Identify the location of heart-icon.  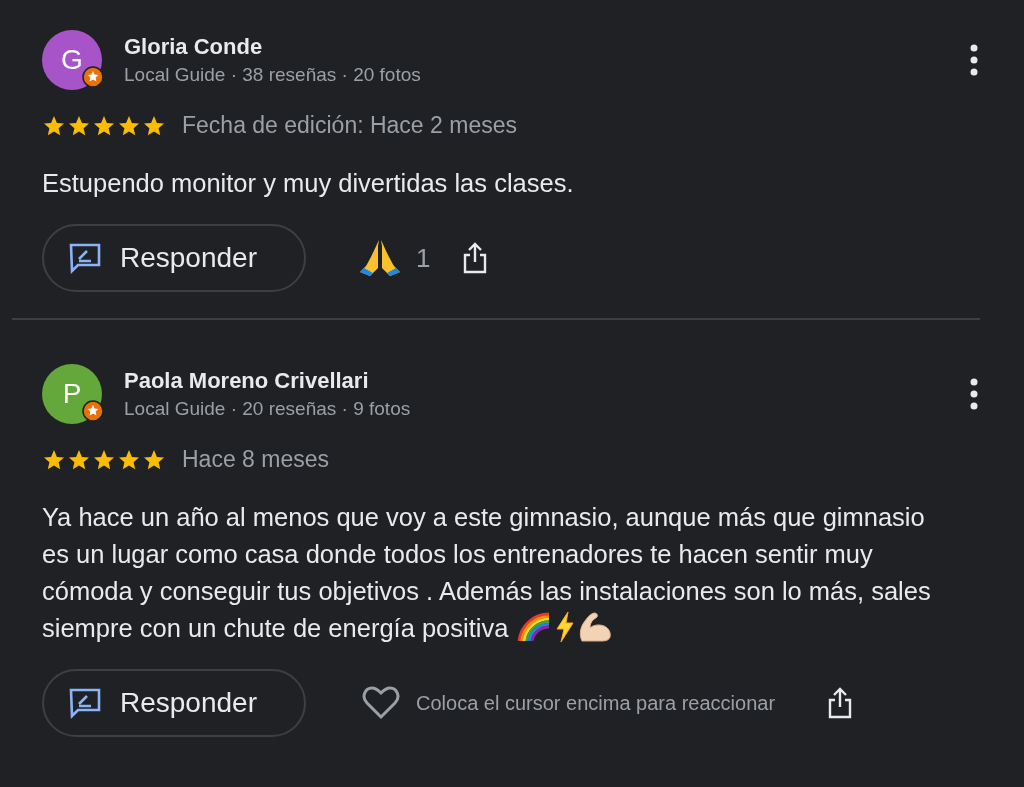
(381, 703).